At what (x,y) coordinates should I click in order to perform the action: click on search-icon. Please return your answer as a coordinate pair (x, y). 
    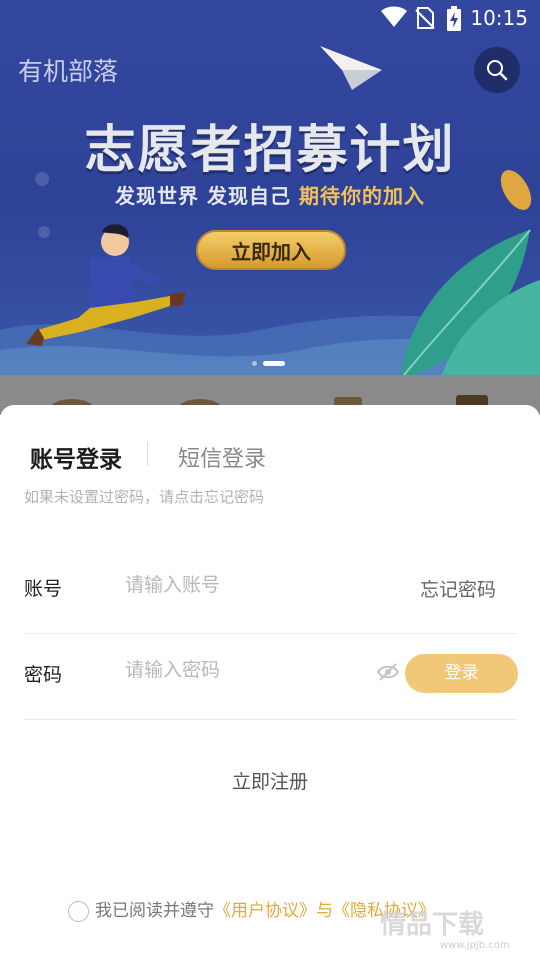
    Looking at the image, I should click on (497, 70).